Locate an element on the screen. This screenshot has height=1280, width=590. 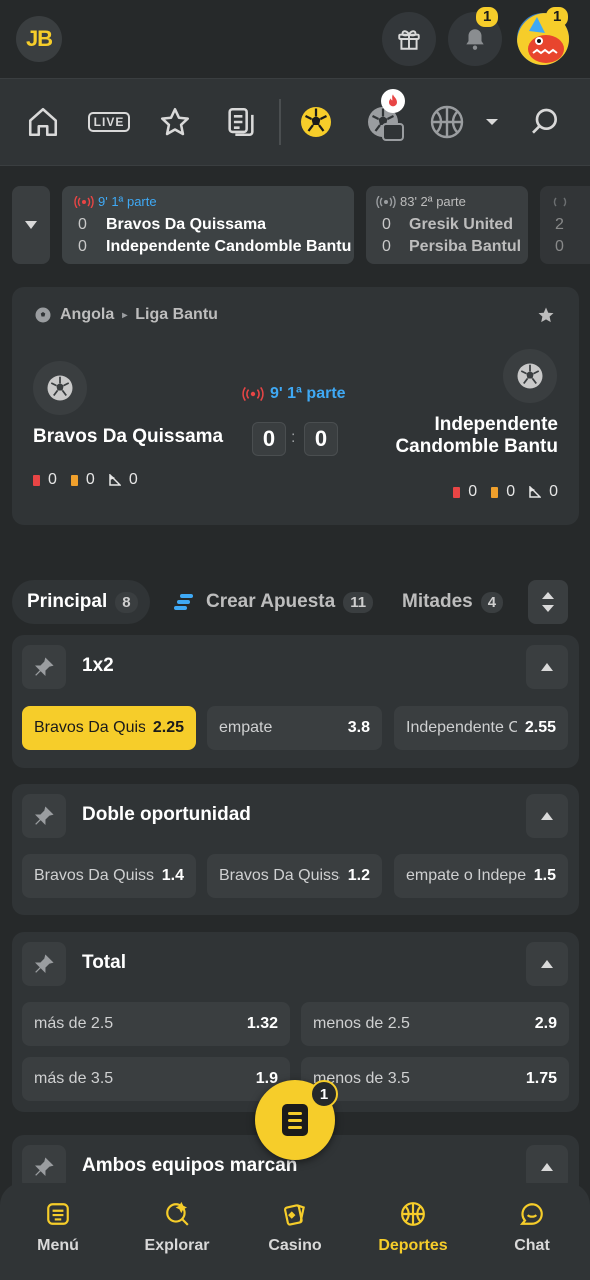
odd-button: menos de 2.5 2.9 is located at coordinates (435, 1024).